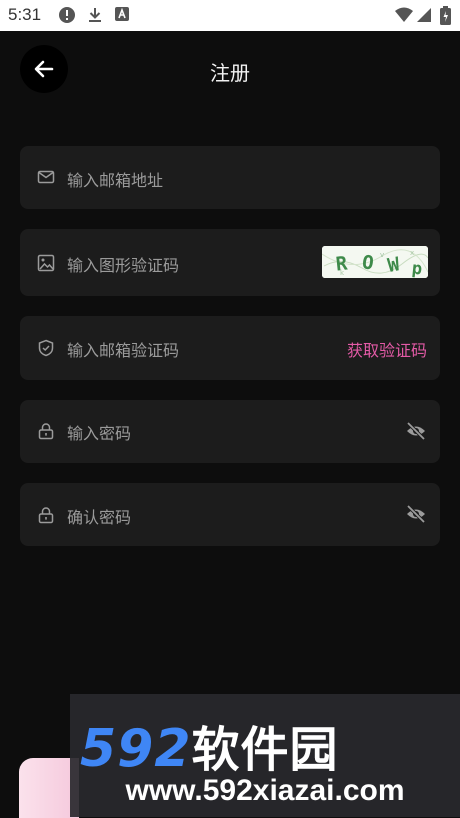 The image size is (460, 818). Describe the element at coordinates (67, 15) in the screenshot. I see `alert-circle-icon` at that location.